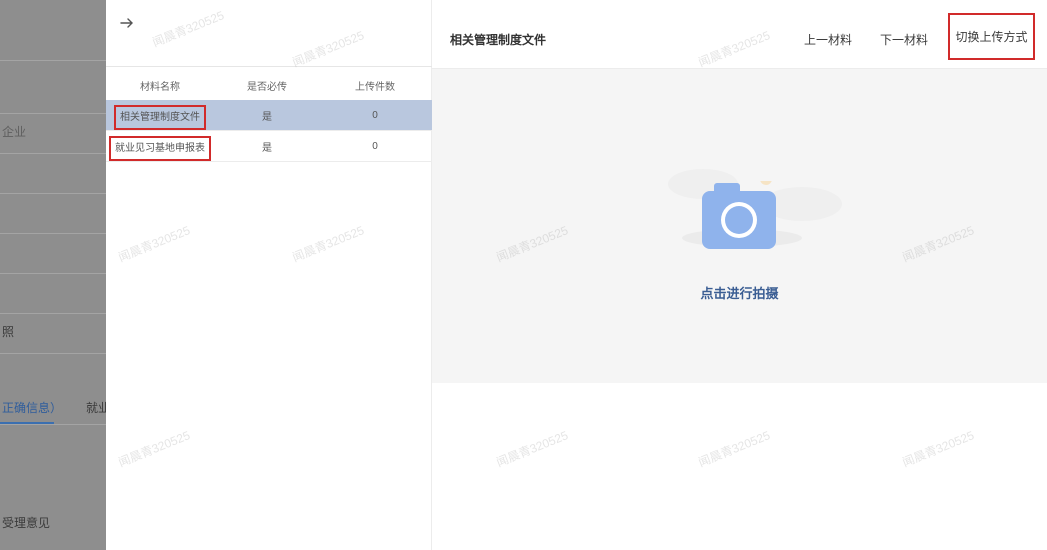  I want to click on header-material-name: 材料名称, so click(160, 87).